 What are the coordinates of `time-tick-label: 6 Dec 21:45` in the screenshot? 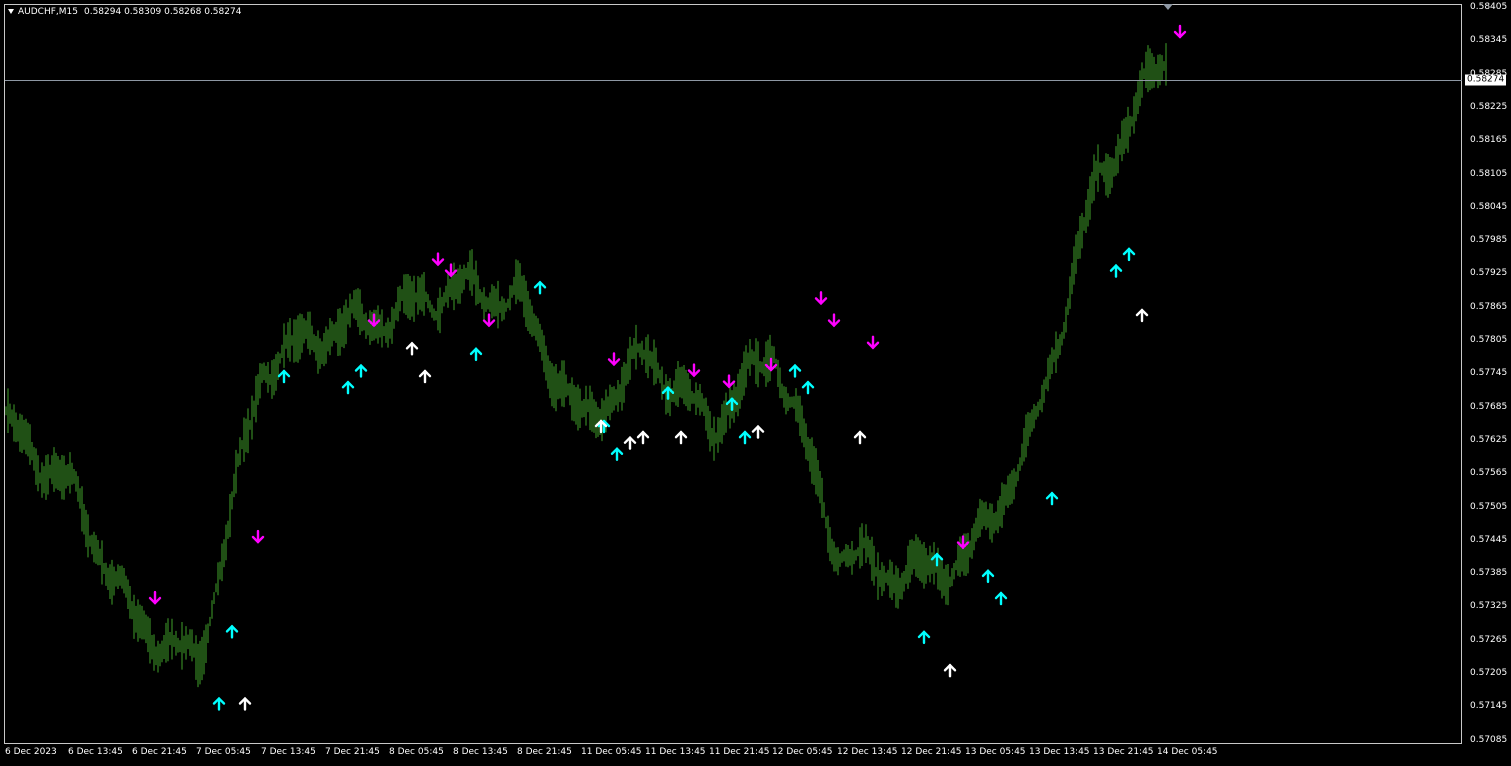 It's located at (159, 752).